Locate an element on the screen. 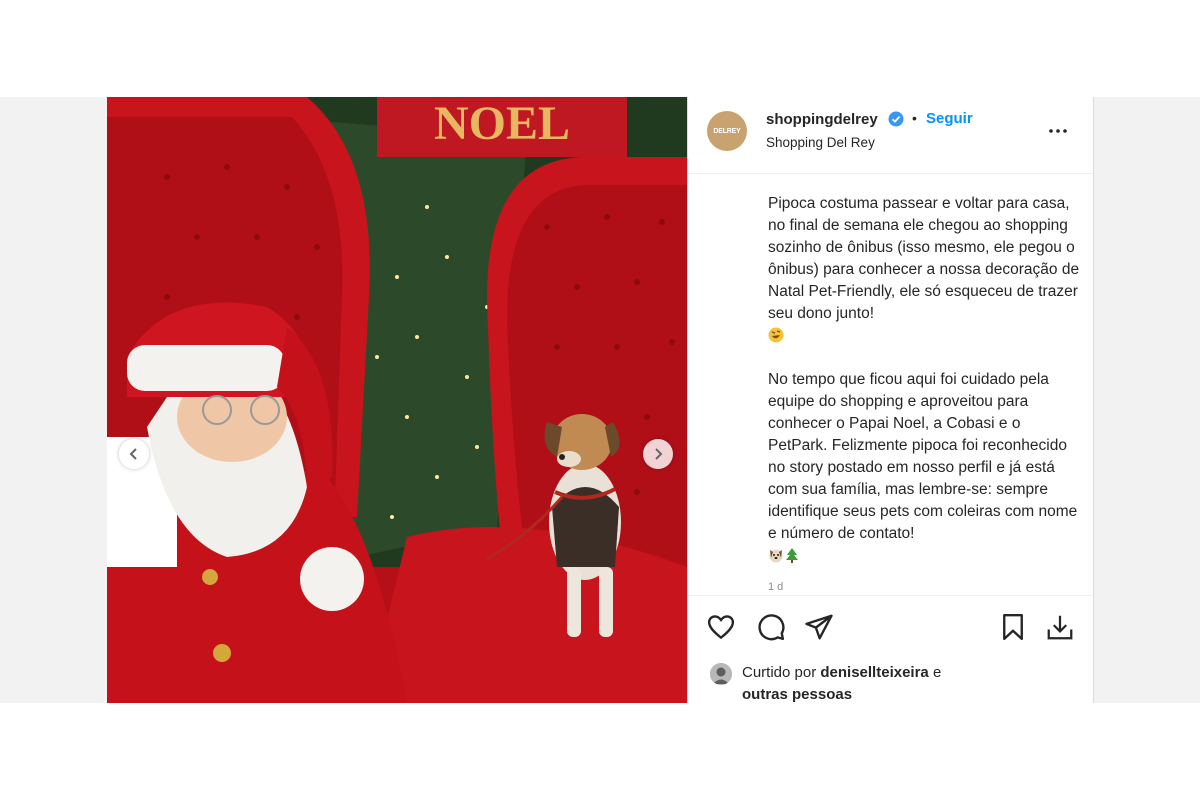  liker-avatar-image is located at coordinates (721, 674).